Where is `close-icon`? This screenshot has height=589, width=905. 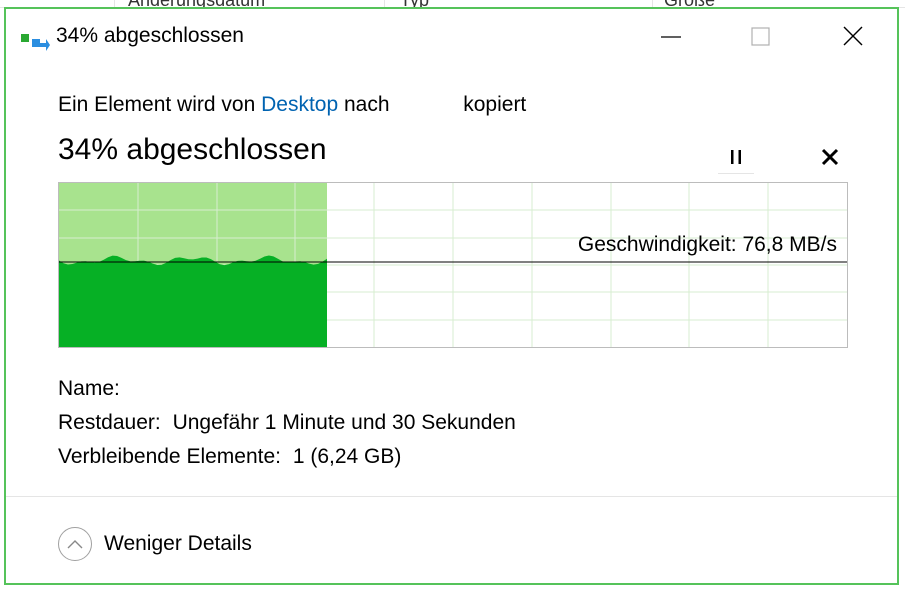 close-icon is located at coordinates (853, 36).